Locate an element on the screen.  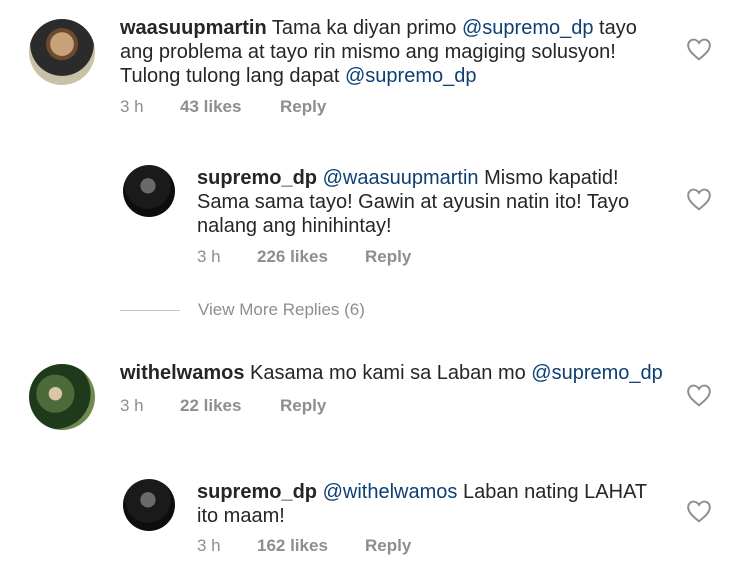
comment-meta: 3 h 22 likes Reply is located at coordinates (223, 406).